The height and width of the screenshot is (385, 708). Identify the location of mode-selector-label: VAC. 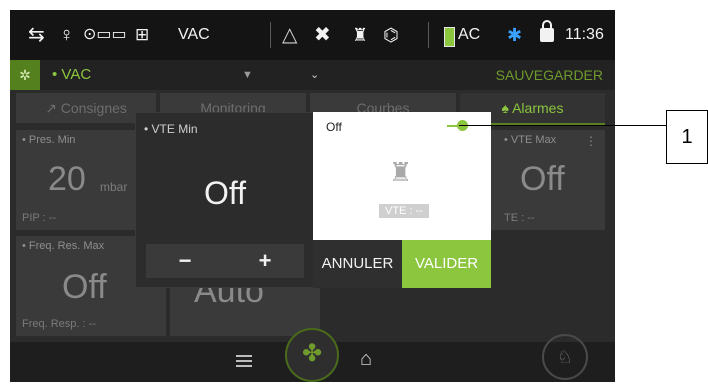
(76, 74).